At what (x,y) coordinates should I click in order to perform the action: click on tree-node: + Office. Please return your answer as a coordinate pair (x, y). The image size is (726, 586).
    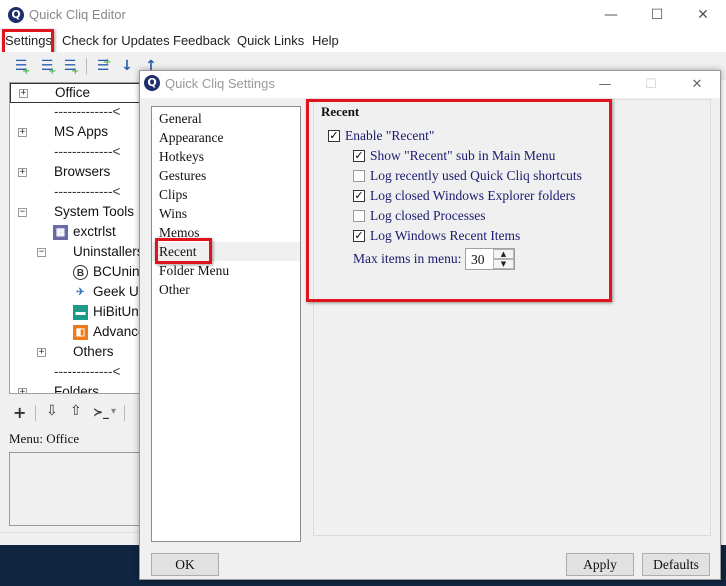
    Looking at the image, I should click on (75, 93).